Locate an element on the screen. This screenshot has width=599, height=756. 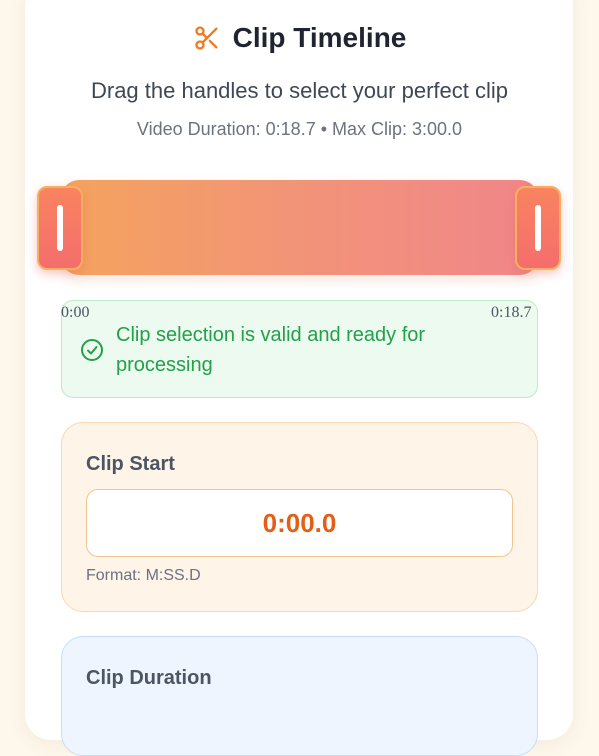
timeline-track is located at coordinates (299, 227).